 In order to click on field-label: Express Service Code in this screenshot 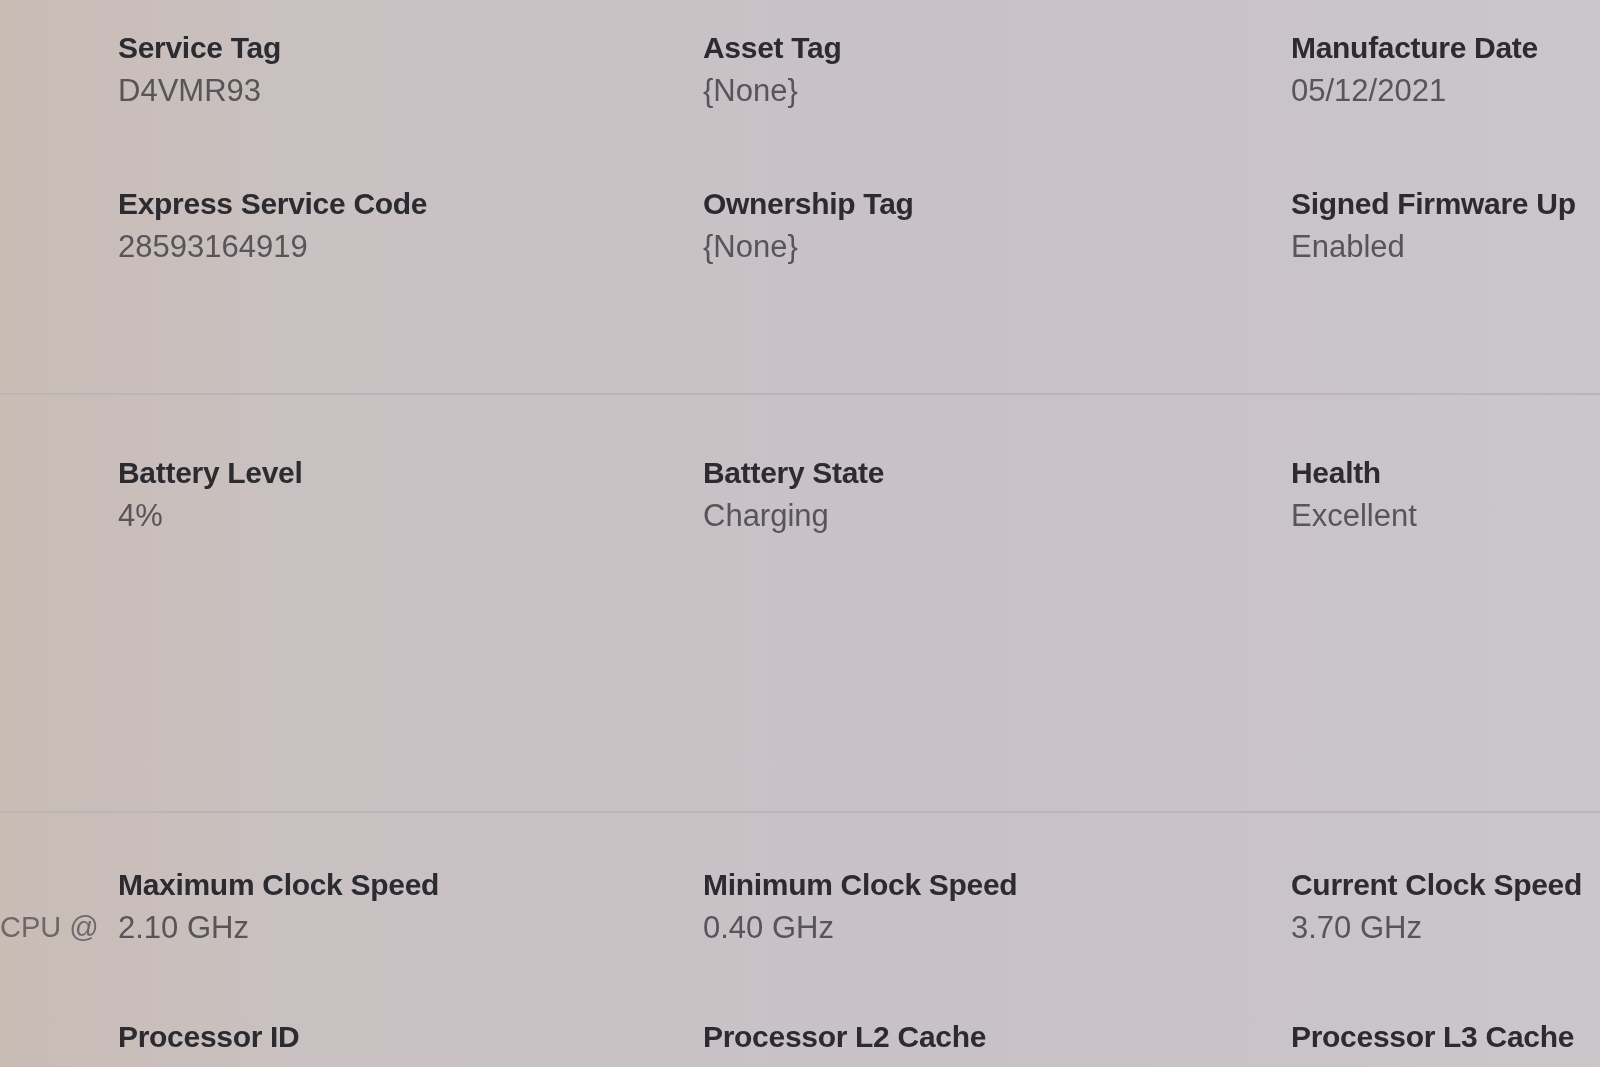, I will do `click(273, 204)`.